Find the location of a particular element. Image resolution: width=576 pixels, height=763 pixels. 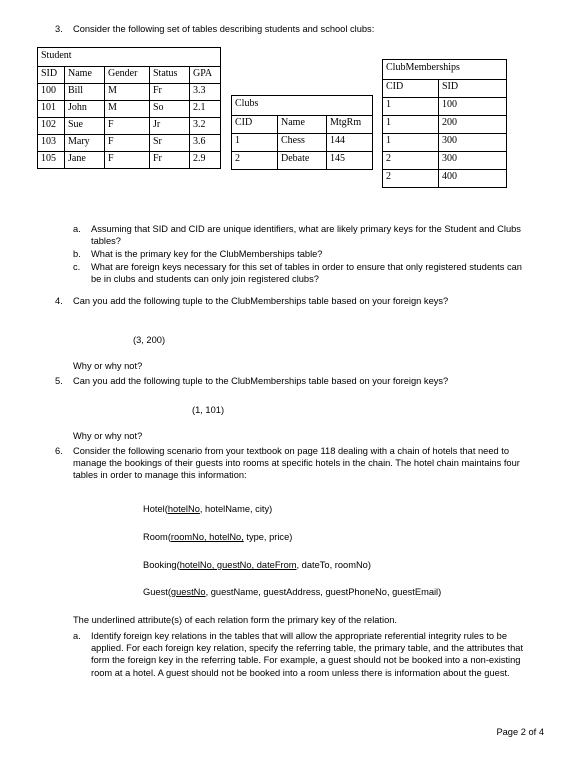

student-table-title: Student is located at coordinates (129, 57).